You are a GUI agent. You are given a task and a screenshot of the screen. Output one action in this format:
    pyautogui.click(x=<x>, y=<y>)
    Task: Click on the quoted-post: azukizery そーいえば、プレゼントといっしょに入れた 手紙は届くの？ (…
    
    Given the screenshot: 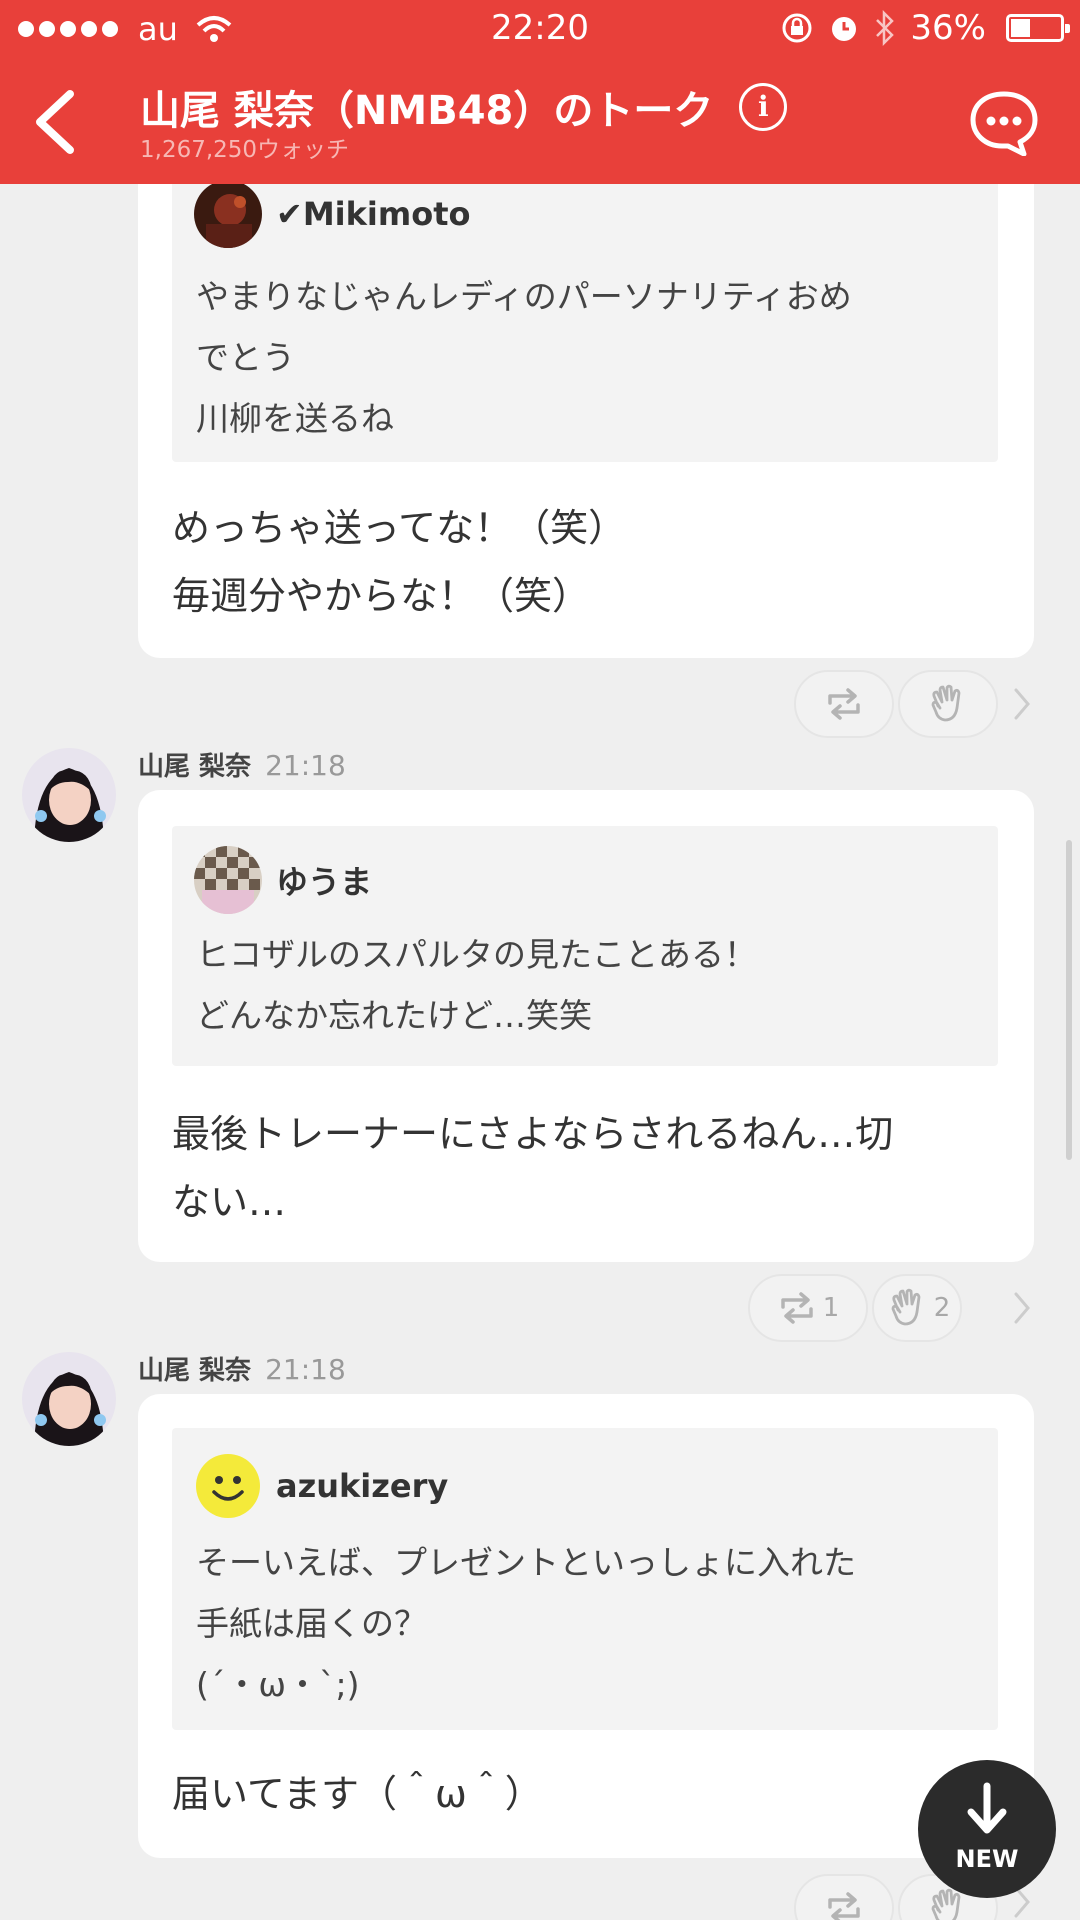 What is the action you would take?
    pyautogui.click(x=585, y=1579)
    